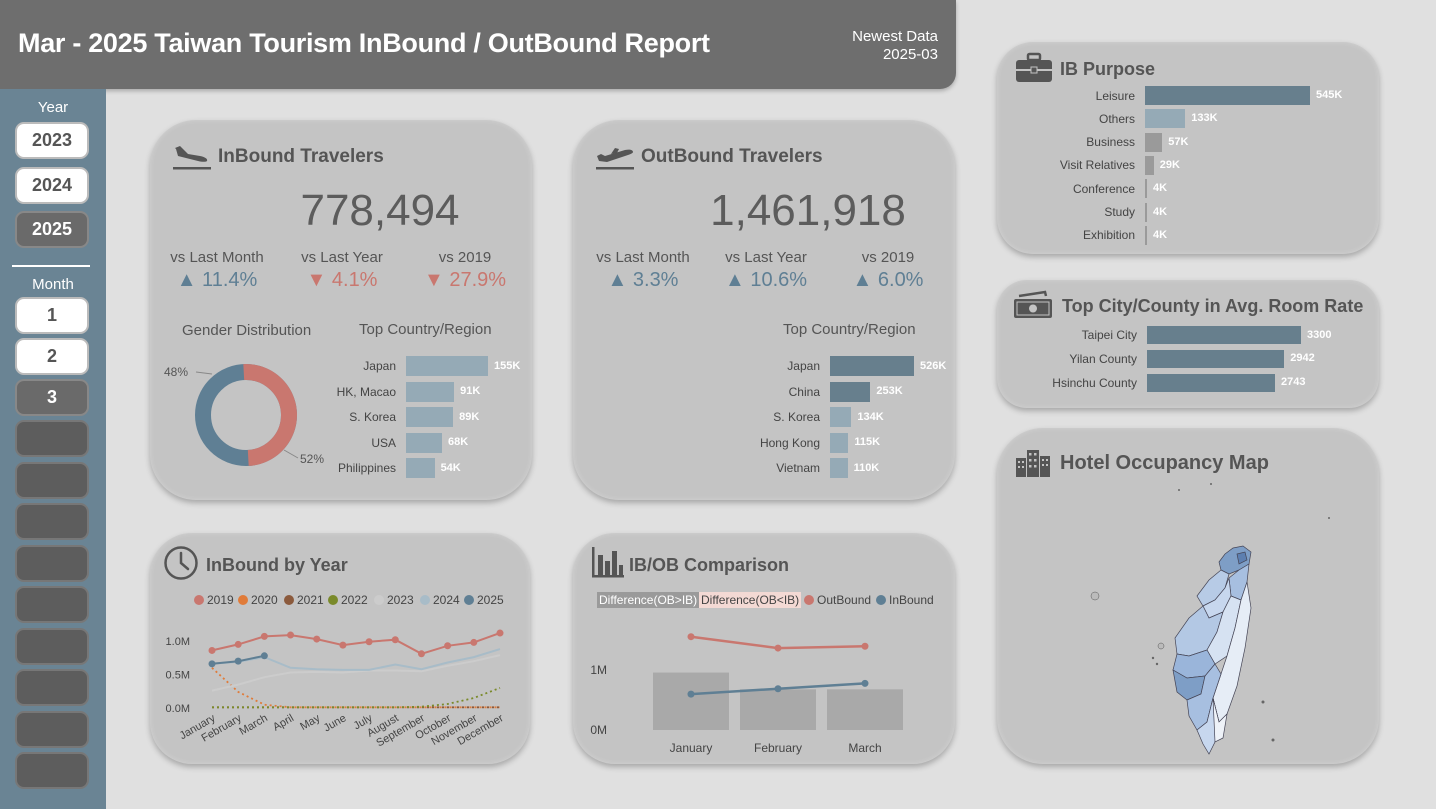  Describe the element at coordinates (844, 600) in the screenshot. I see `legend-outbound-label: OutBound` at that location.